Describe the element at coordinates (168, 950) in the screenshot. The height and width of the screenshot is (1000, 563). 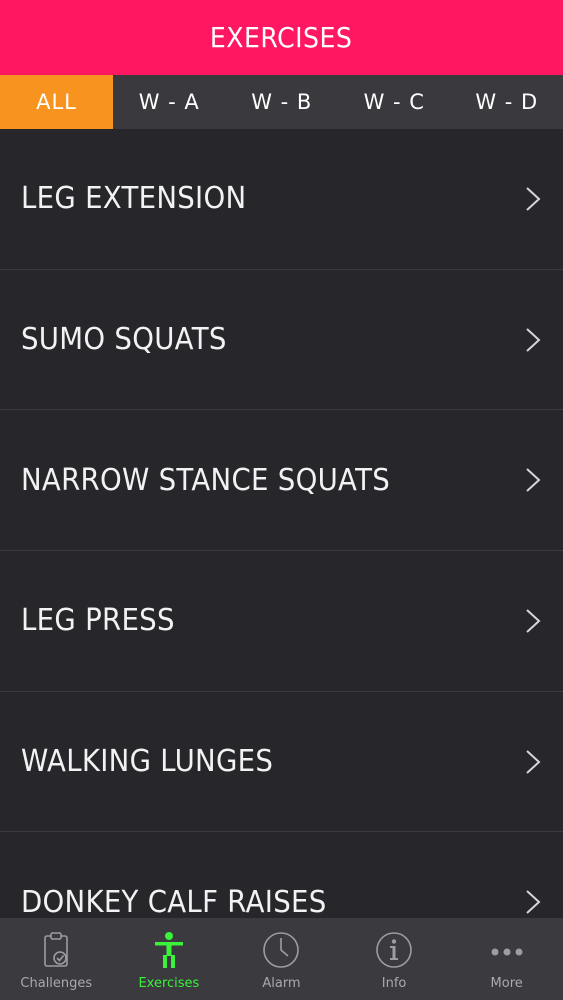
I see `person-figure-icon` at that location.